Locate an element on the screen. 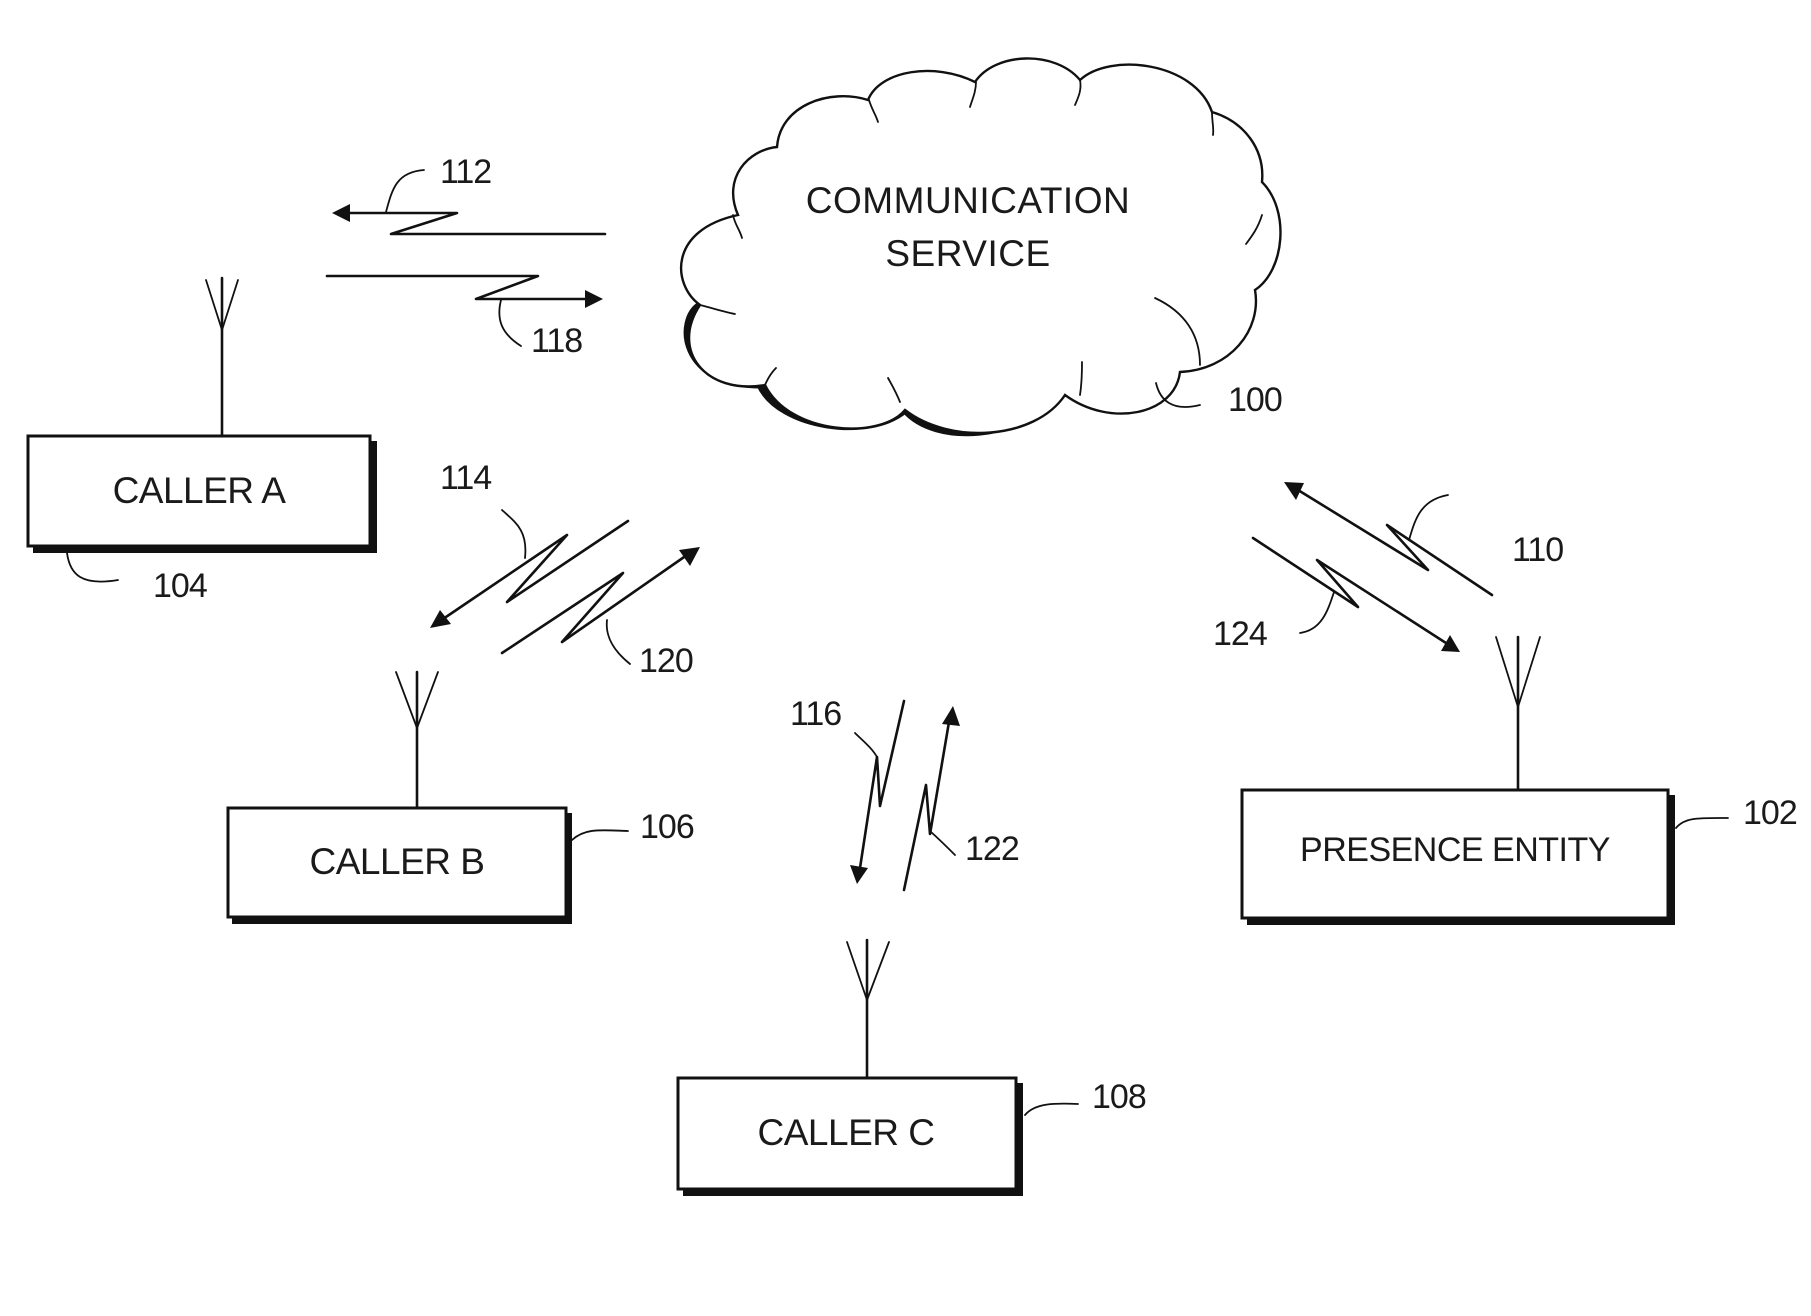  ref-label-102: 102 is located at coordinates (1770, 813).